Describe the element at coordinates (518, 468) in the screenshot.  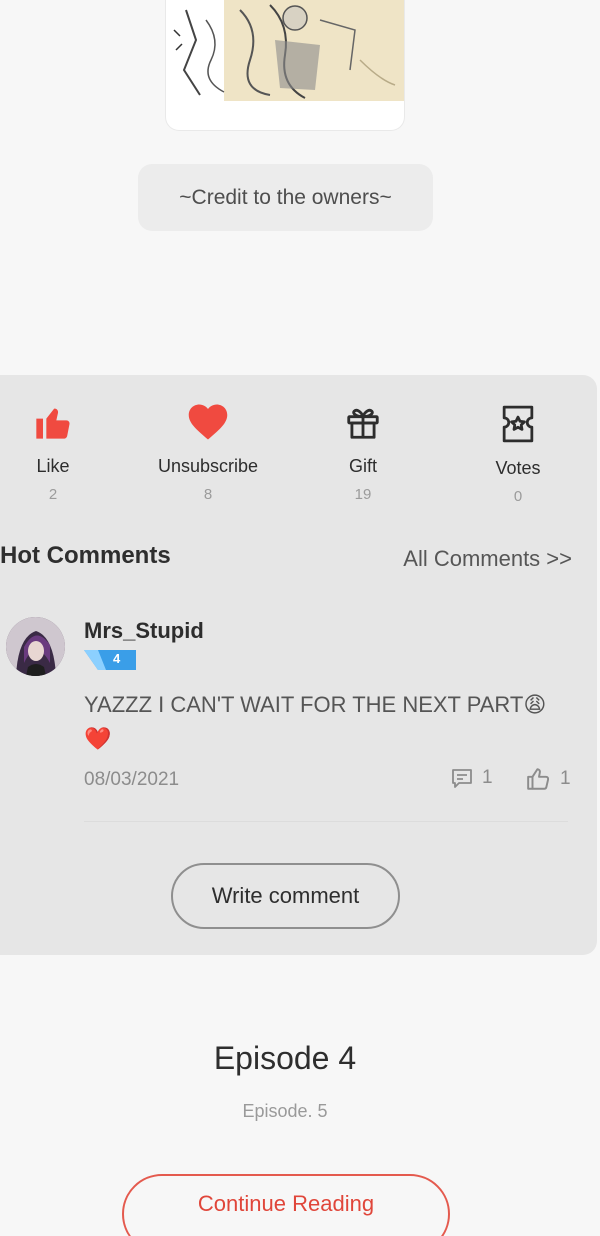
I see `votes-label: Votes` at that location.